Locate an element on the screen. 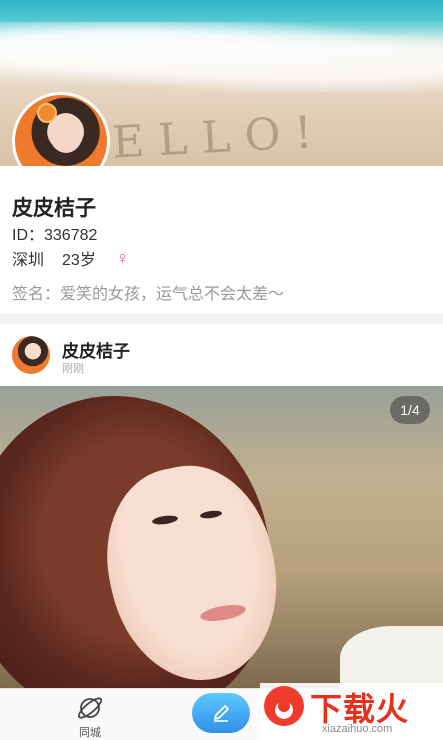  tab-city: 同城 is located at coordinates (90, 716).